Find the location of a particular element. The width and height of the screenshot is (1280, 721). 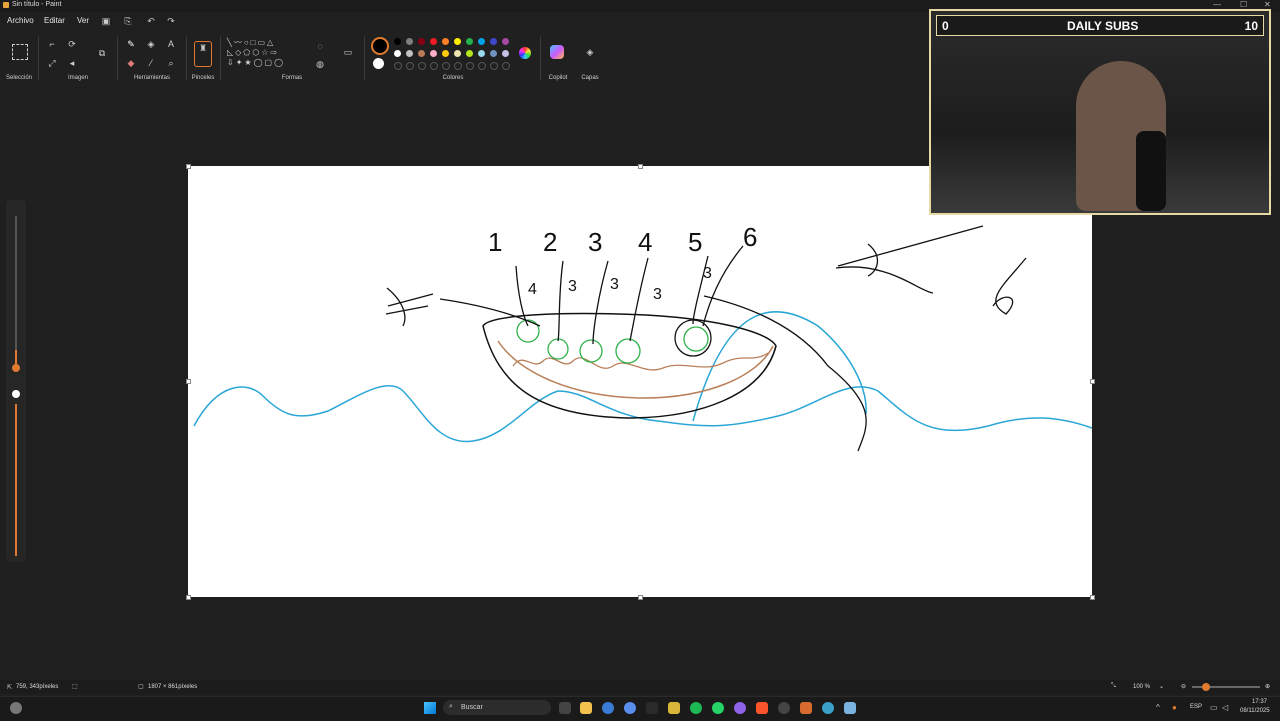

menu-edit: Editar is located at coordinates (54, 20).